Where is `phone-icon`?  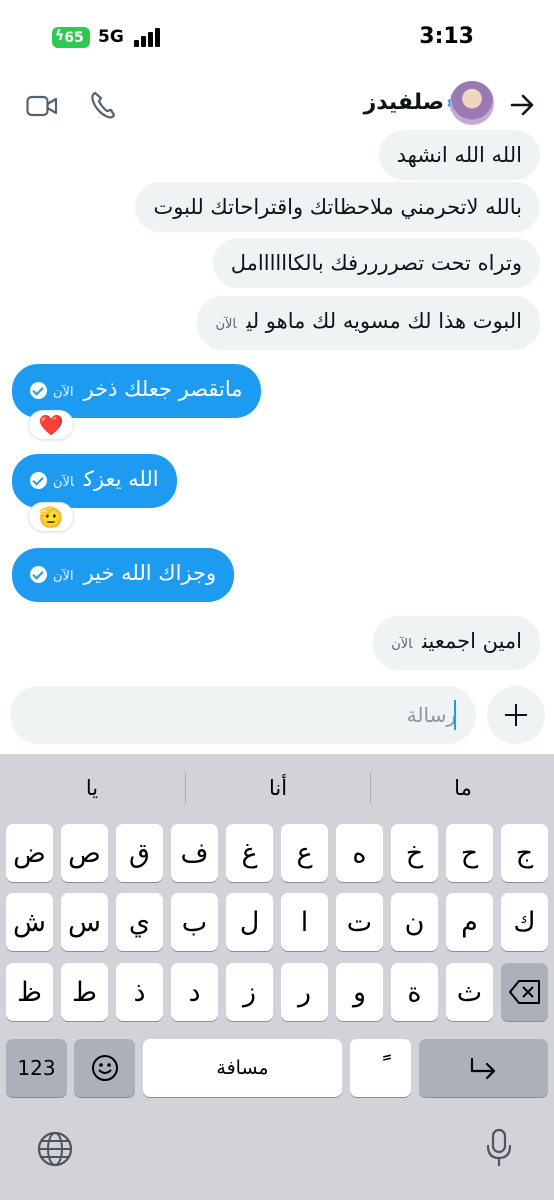 phone-icon is located at coordinates (103, 105).